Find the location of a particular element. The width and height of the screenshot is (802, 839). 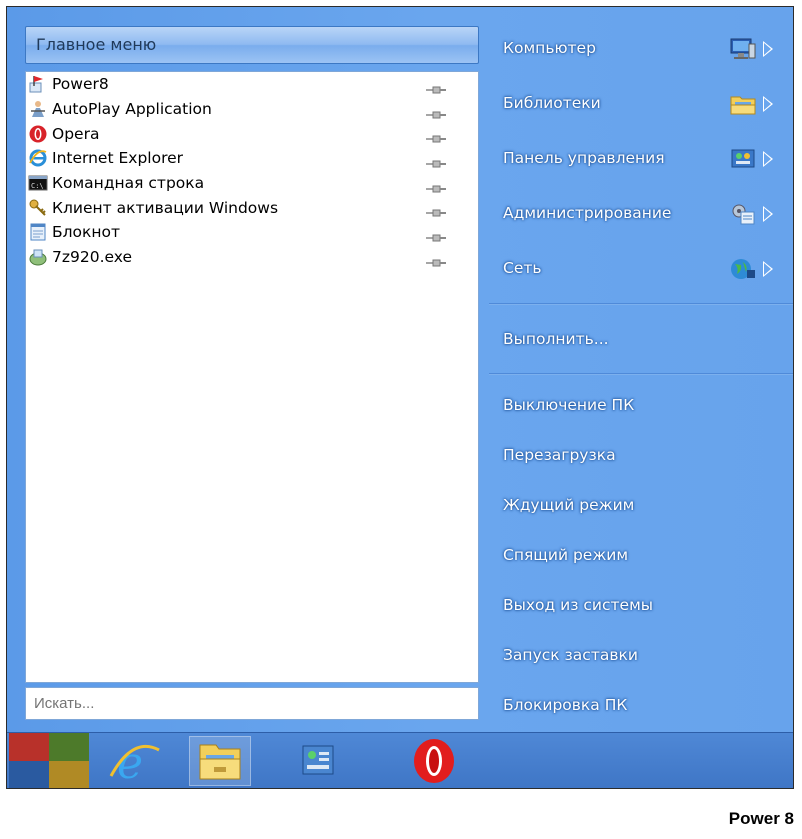

power-label: Ждущий режим is located at coordinates (569, 505).